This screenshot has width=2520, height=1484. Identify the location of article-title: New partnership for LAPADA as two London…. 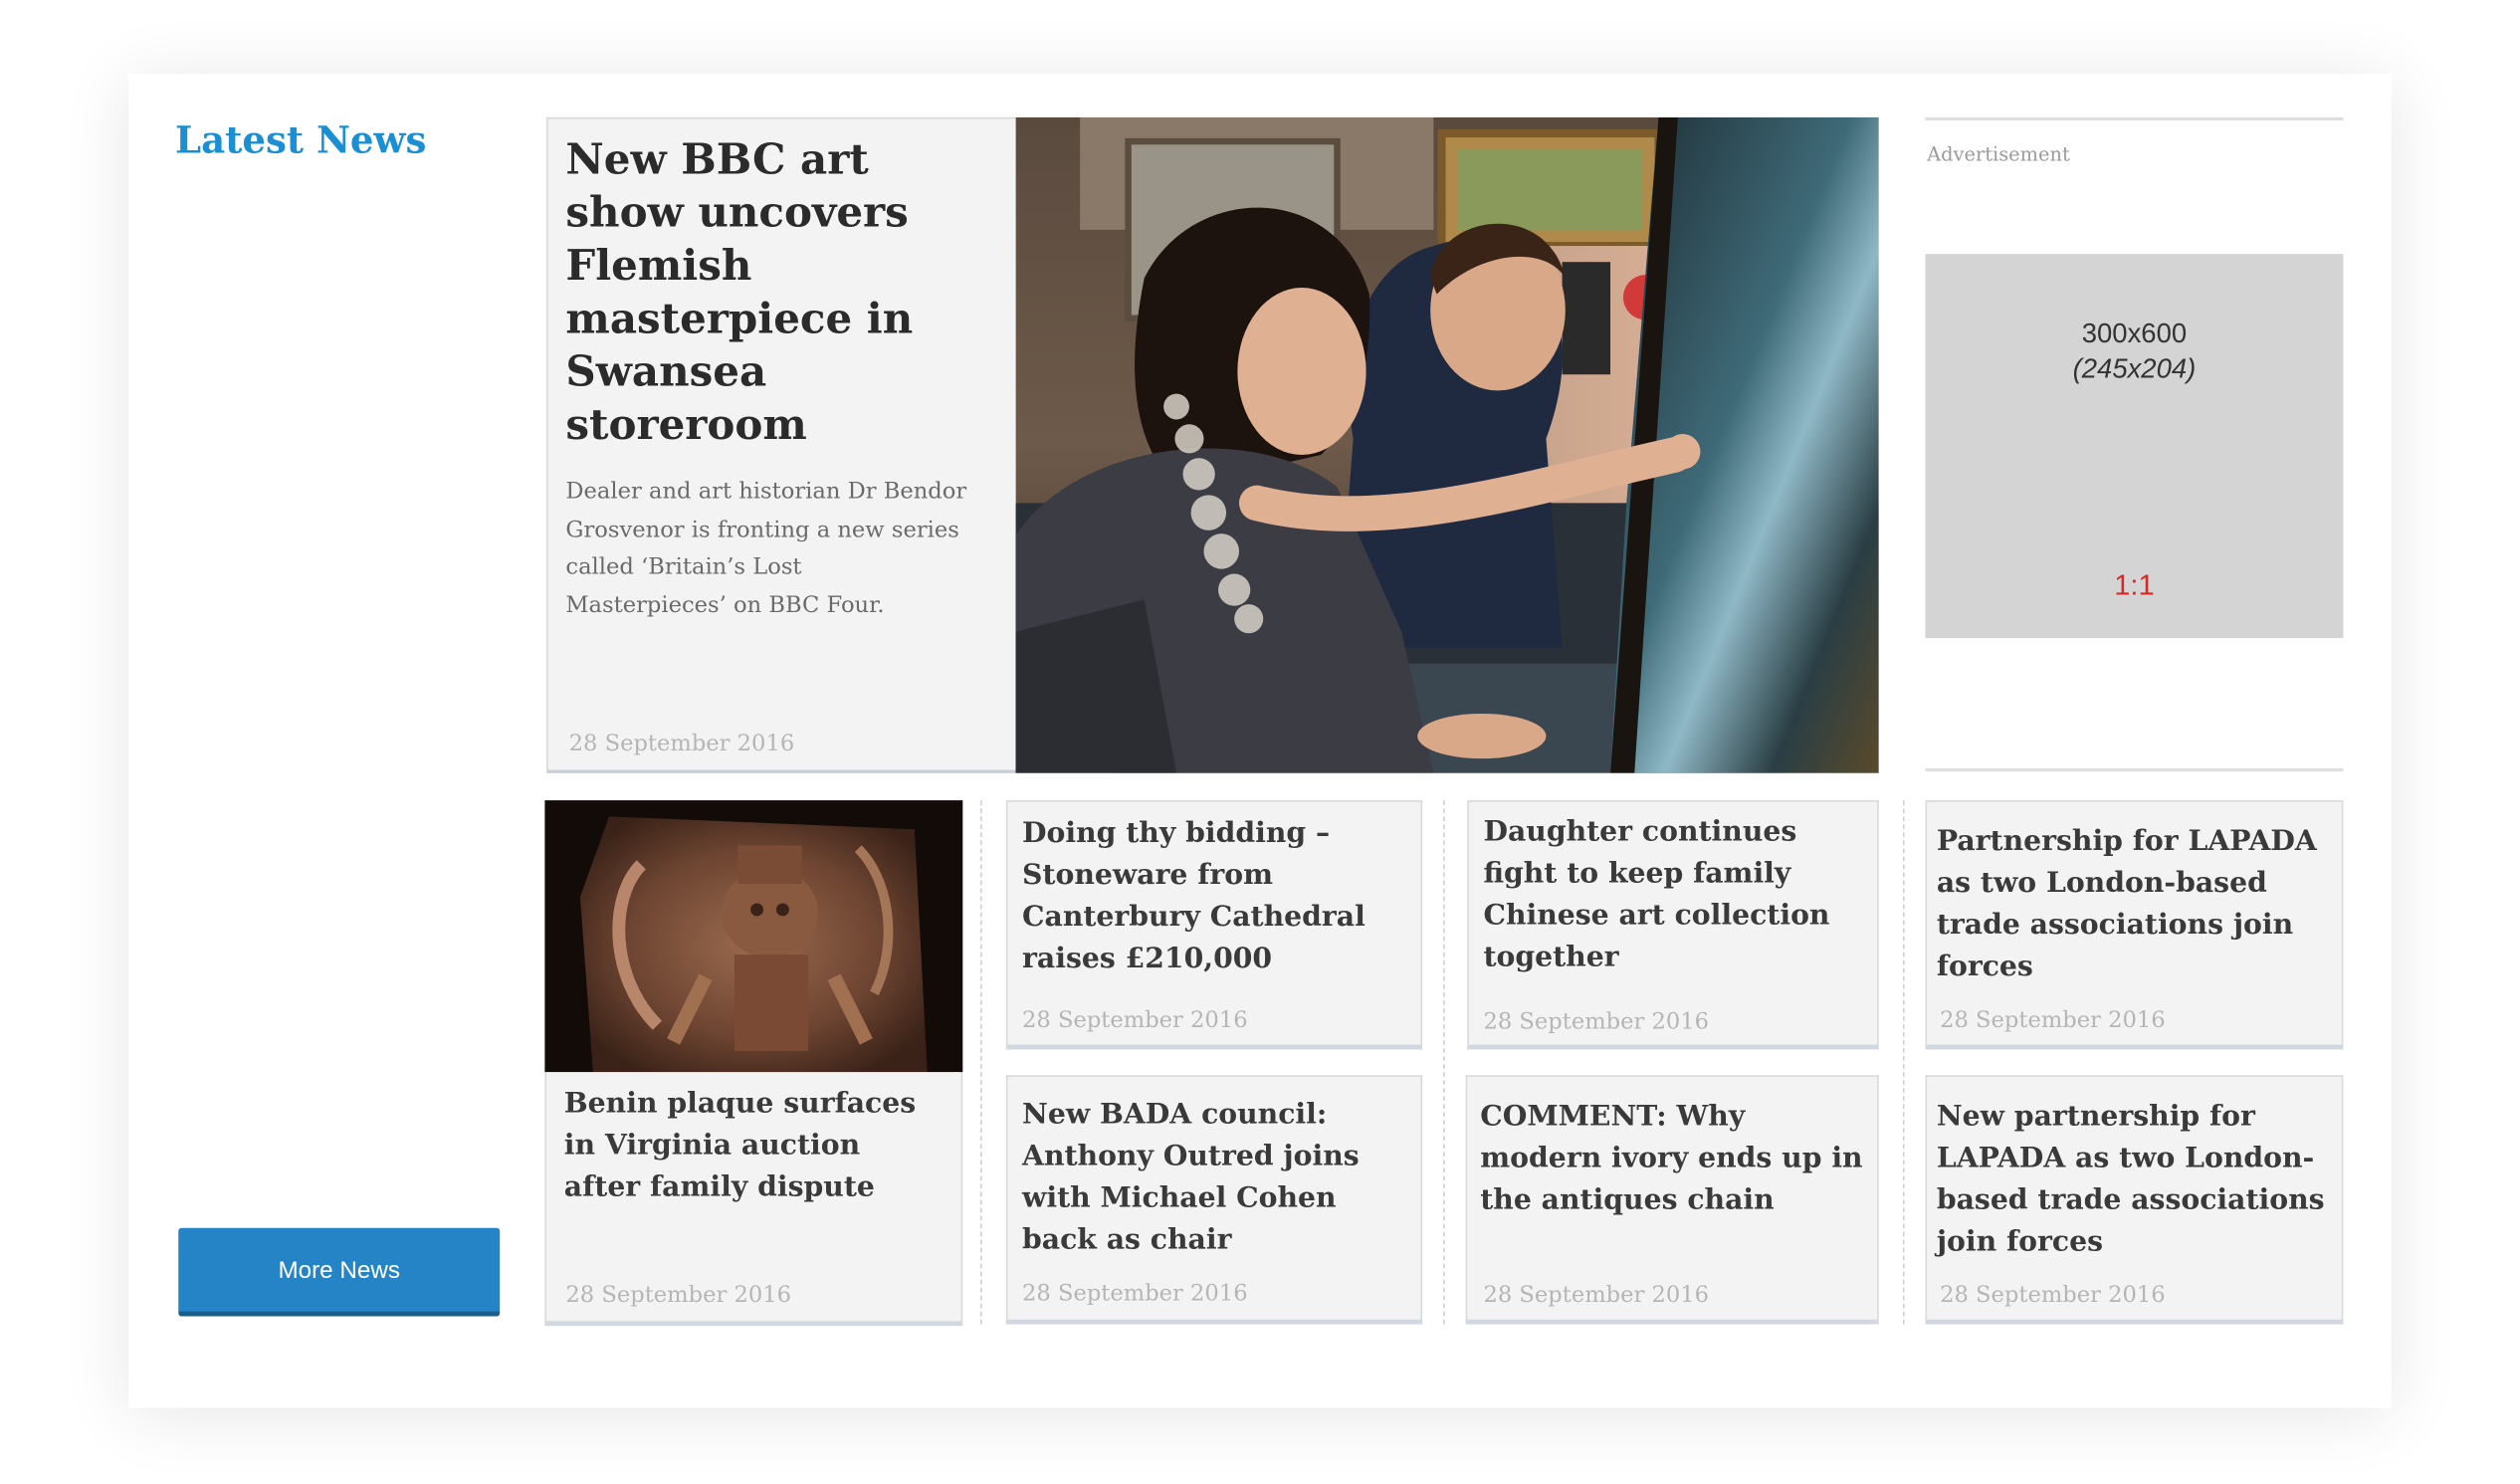
(2134, 1180).